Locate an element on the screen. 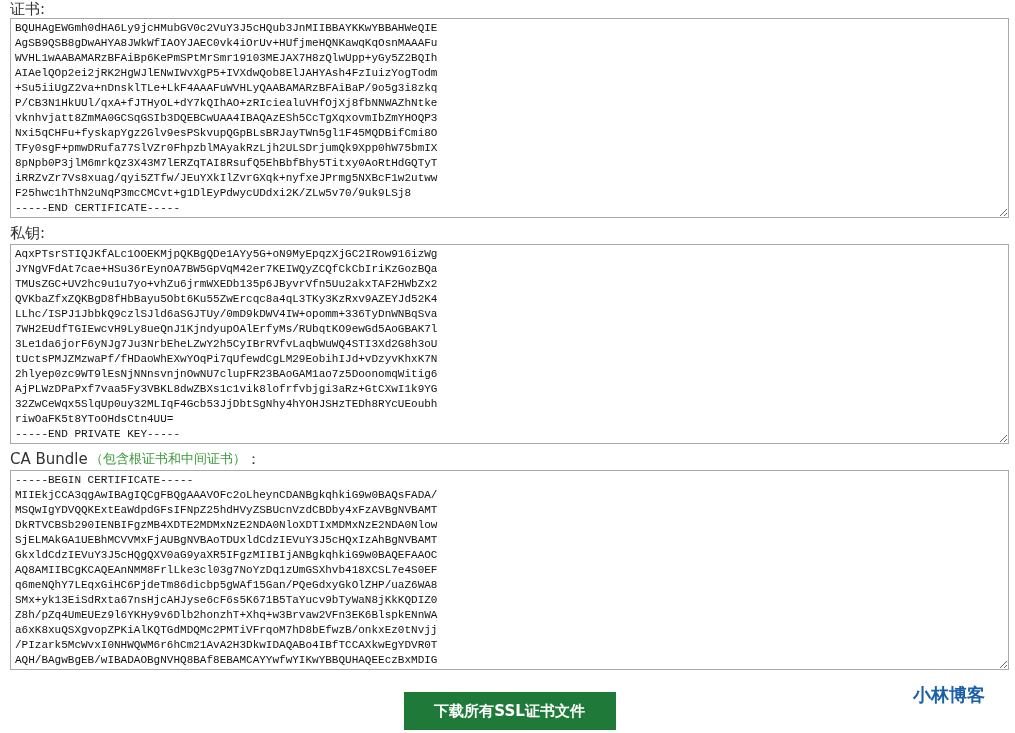 This screenshot has width=1015, height=733. field-note: （包含根证书和中间证书） is located at coordinates (167, 459).